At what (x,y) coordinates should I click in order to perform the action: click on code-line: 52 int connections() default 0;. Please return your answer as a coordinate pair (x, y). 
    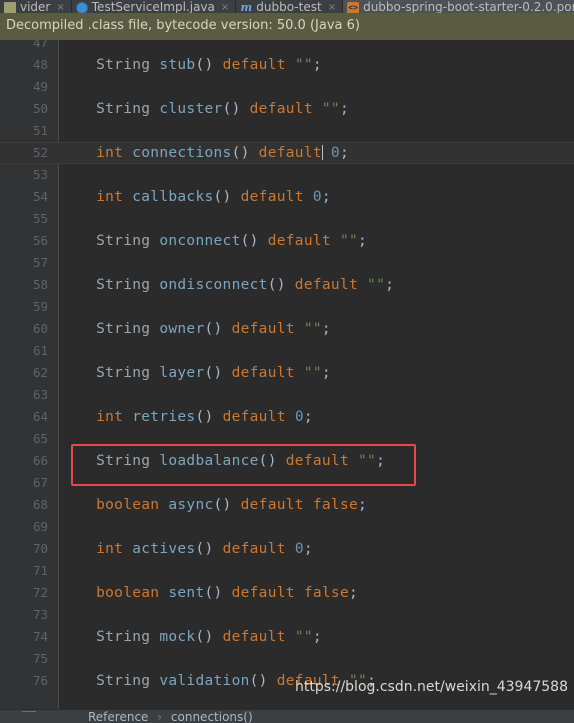
    Looking at the image, I should click on (287, 153).